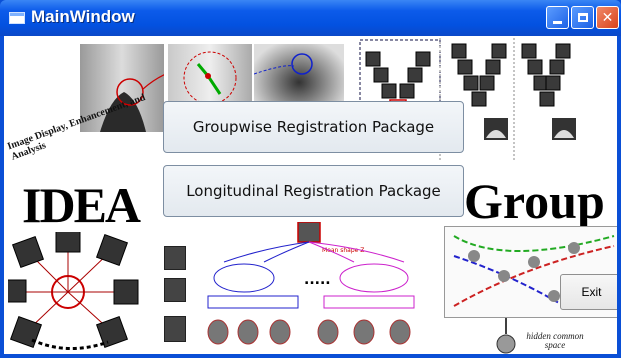 This screenshot has width=621, height=358. What do you see at coordinates (310, 18) in the screenshot?
I see `title-bar: MainWindow ✕` at bounding box center [310, 18].